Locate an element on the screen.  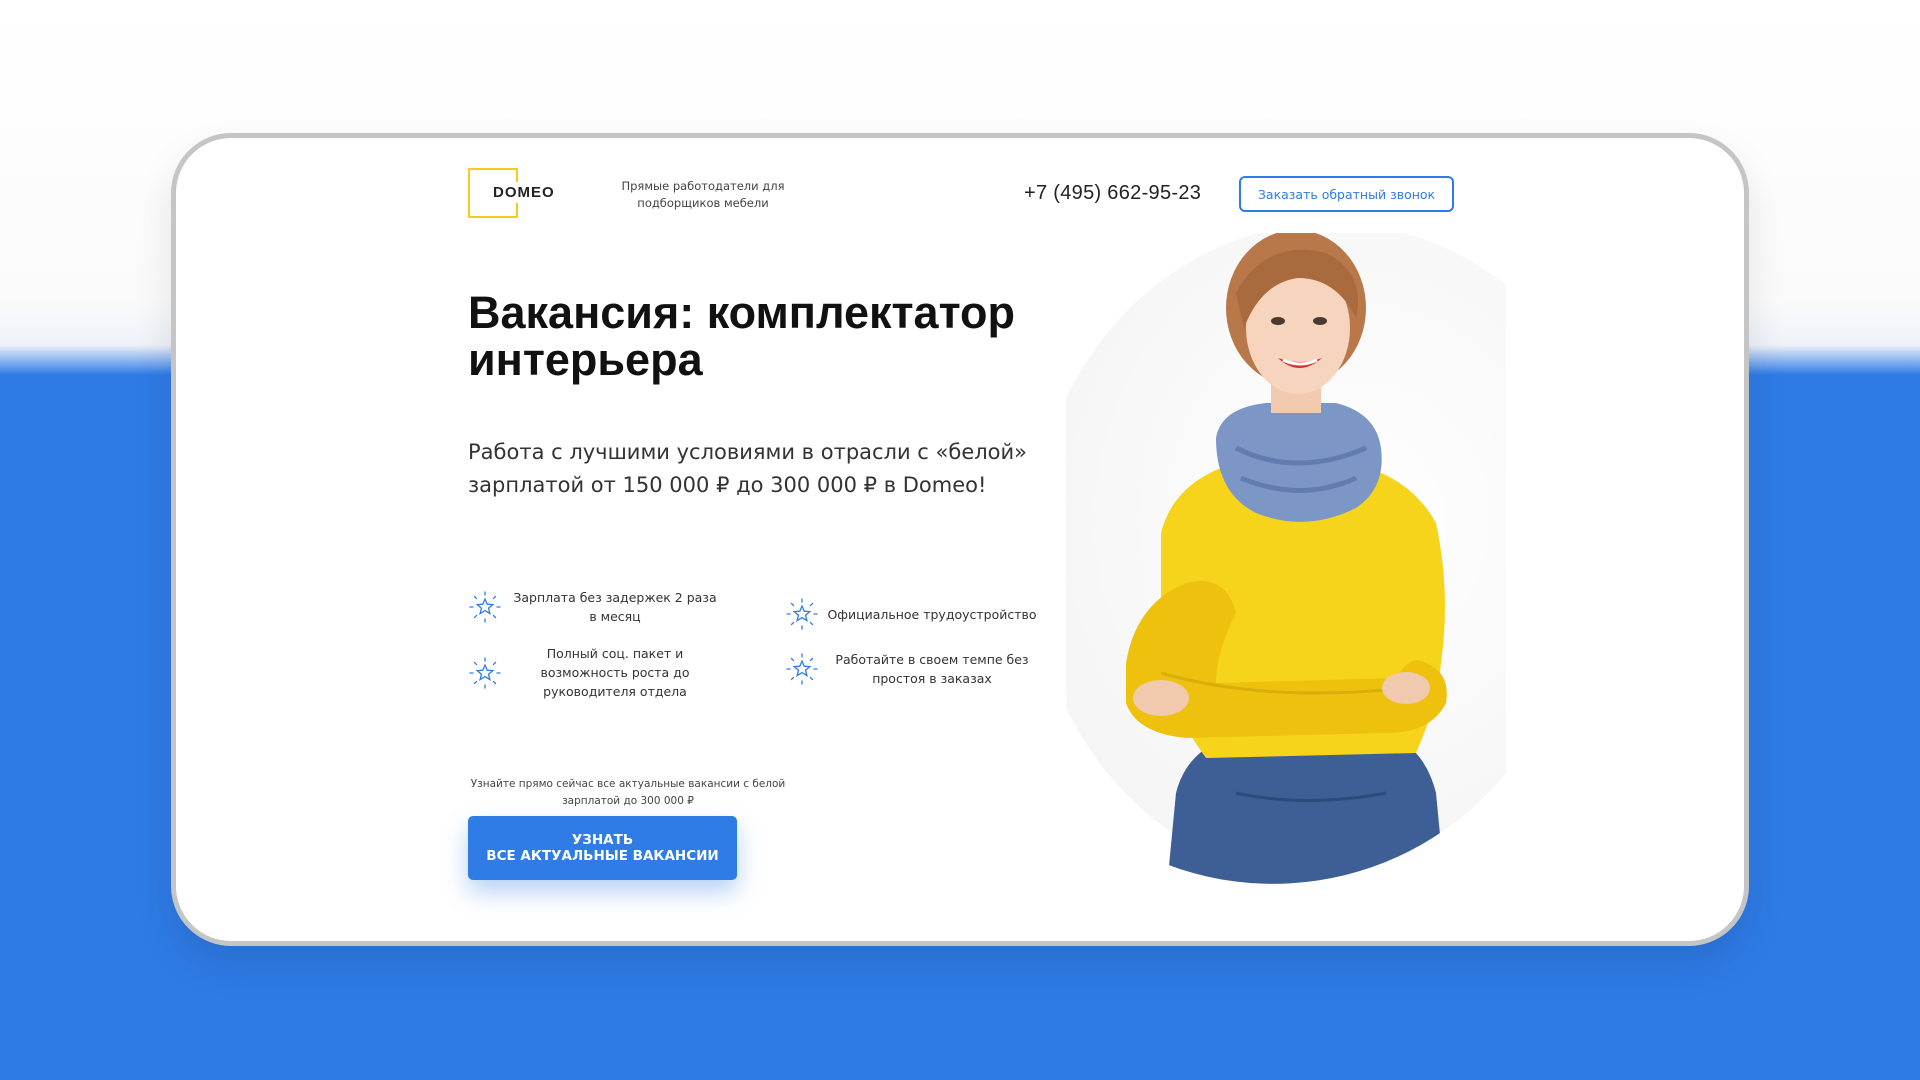
feature-item: Официальное трудоустройство is located at coordinates (911, 614).